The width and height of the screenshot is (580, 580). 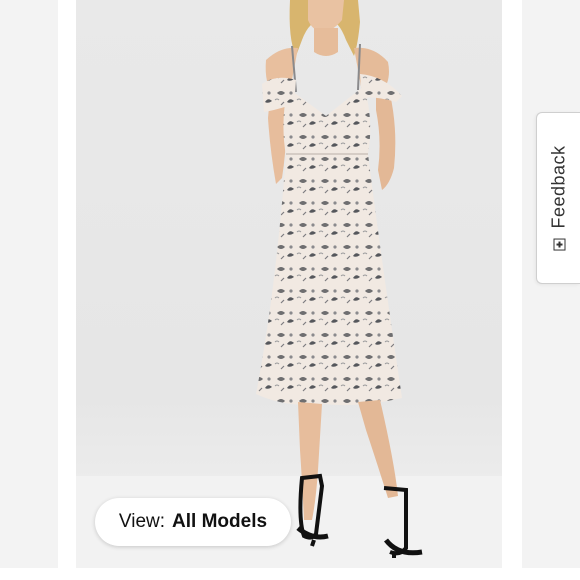 What do you see at coordinates (142, 521) in the screenshot?
I see `view-label: View:` at bounding box center [142, 521].